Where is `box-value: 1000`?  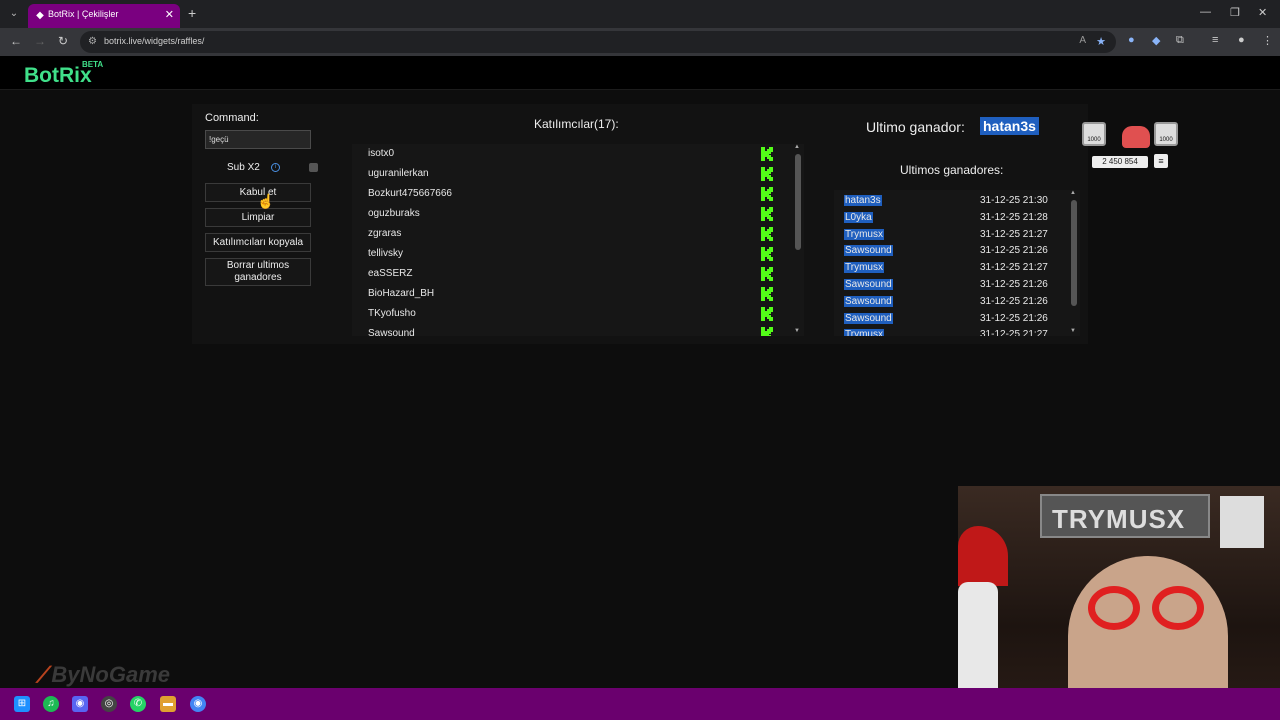
box-value: 1000 is located at coordinates (1094, 140).